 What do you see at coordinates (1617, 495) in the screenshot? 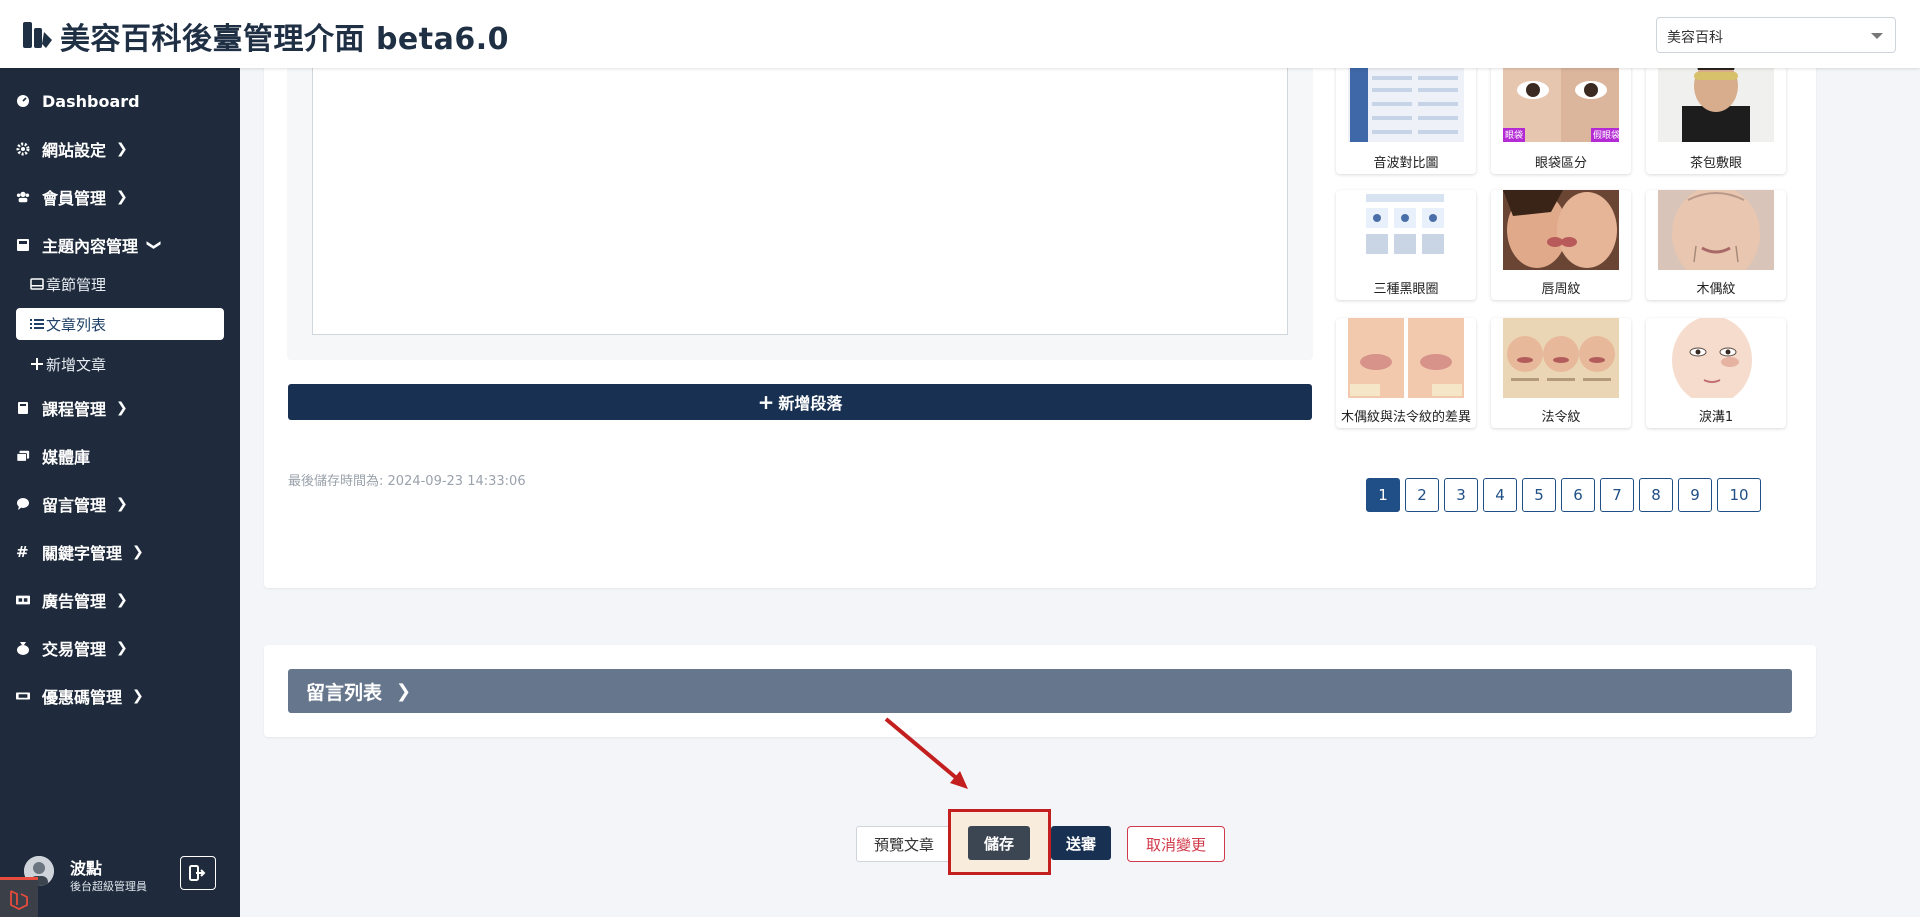
I see `page-button: 7` at bounding box center [1617, 495].